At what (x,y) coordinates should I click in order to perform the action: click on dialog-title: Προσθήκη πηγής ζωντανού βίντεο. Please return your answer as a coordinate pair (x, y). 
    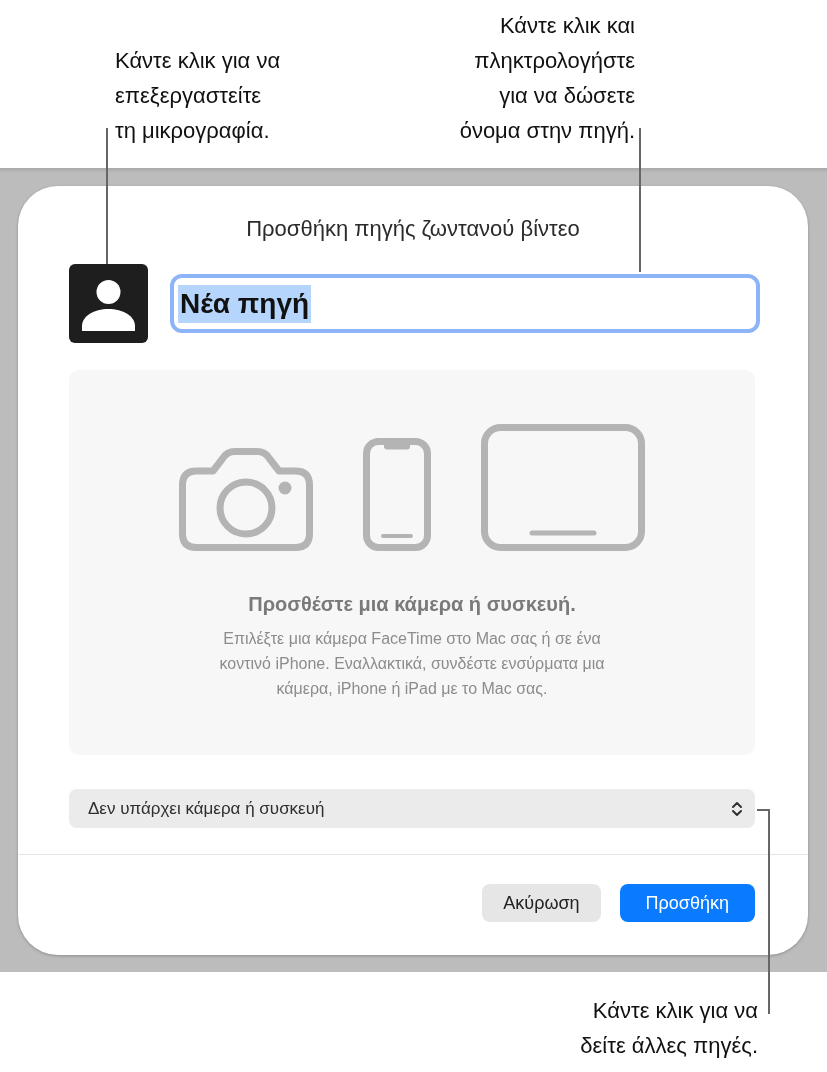
    Looking at the image, I should click on (413, 229).